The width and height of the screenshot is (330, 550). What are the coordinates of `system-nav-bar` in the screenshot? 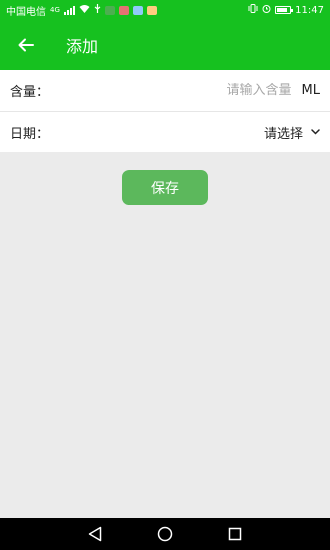 It's located at (165, 534).